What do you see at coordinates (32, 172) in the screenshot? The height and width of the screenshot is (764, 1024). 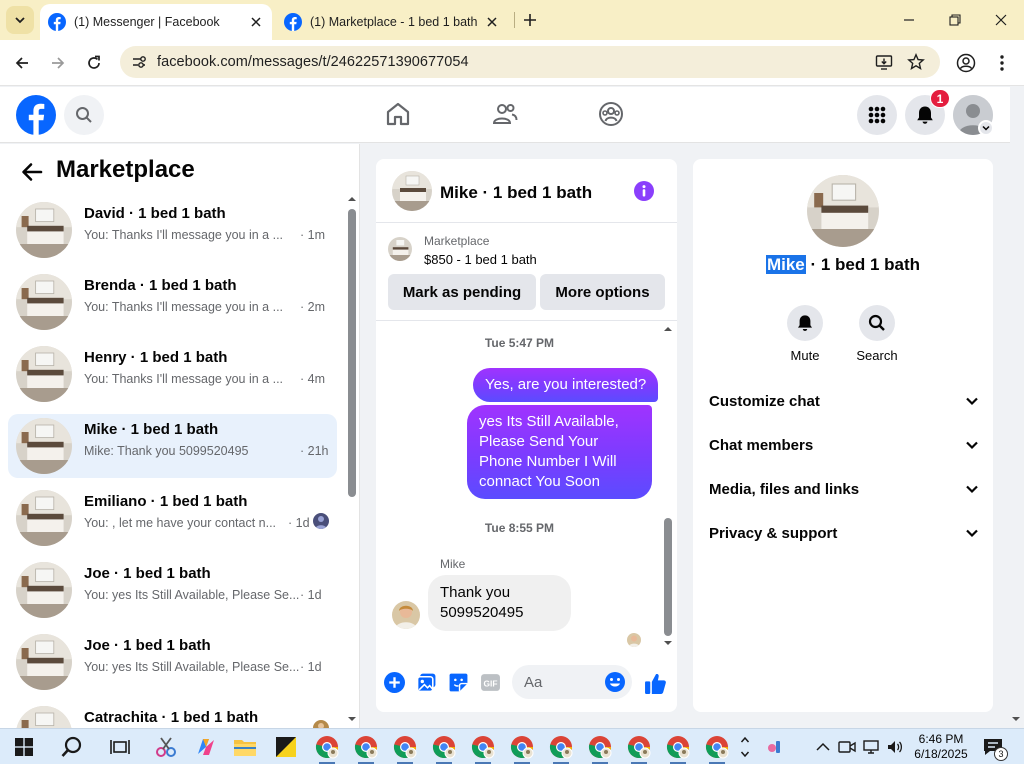 I see `back-arrow-icon` at bounding box center [32, 172].